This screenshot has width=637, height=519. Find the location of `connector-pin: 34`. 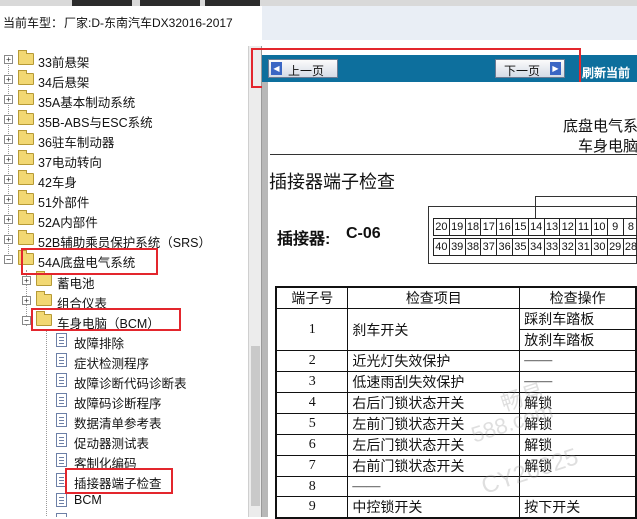

connector-pin: 34 is located at coordinates (536, 247).